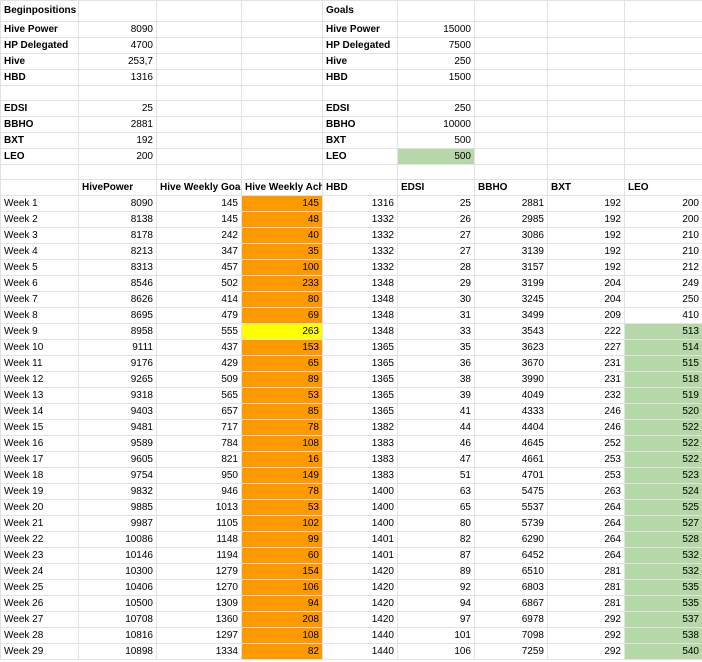 The height and width of the screenshot is (662, 702). I want to click on leo-cell: 523, so click(663, 475).